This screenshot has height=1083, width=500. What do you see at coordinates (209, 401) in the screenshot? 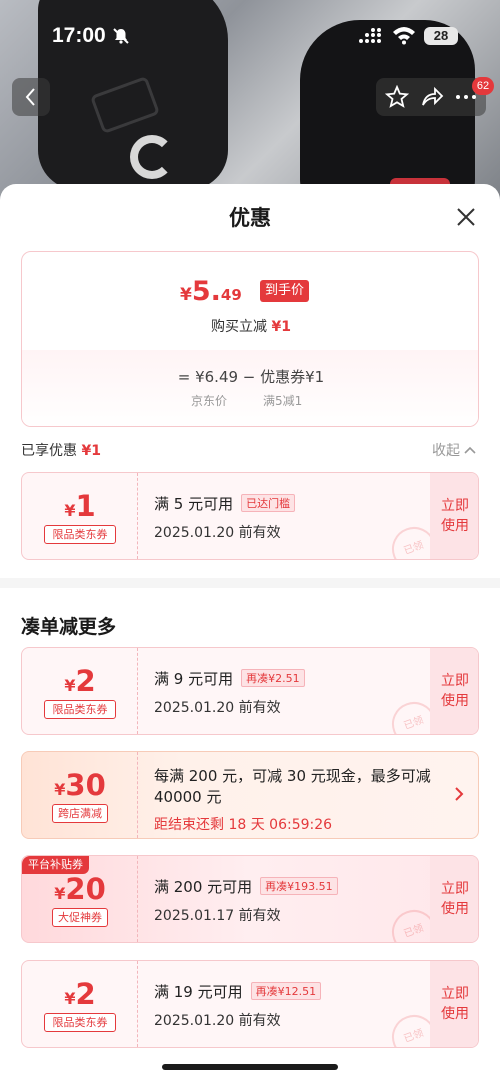
I see `base-price-label: 京东价` at bounding box center [209, 401].